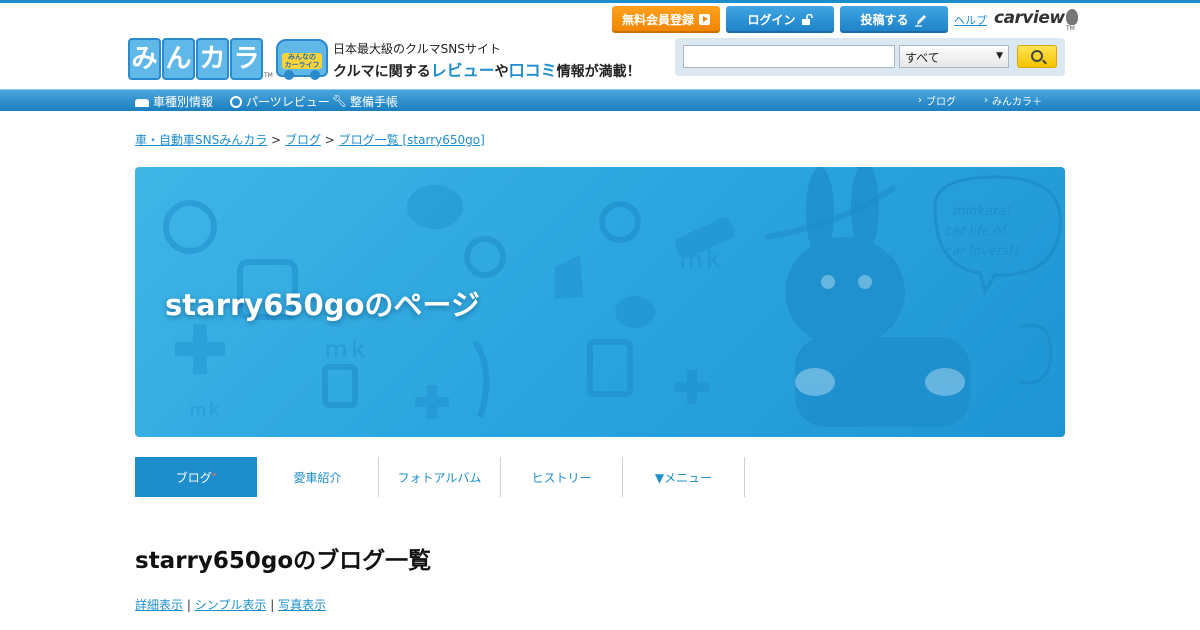  Describe the element at coordinates (268, 75) in the screenshot. I see `logo-trademark: TM` at that location.